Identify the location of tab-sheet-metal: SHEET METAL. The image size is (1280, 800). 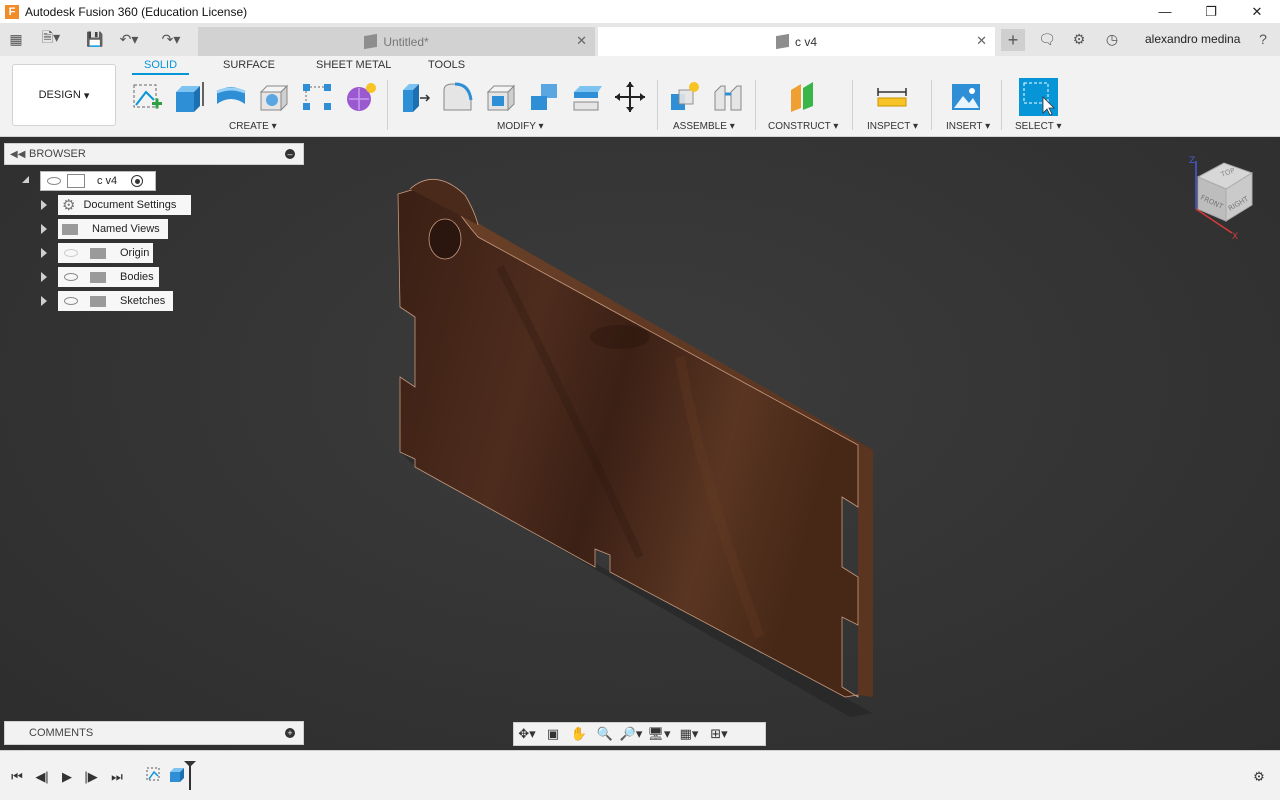
(353, 65).